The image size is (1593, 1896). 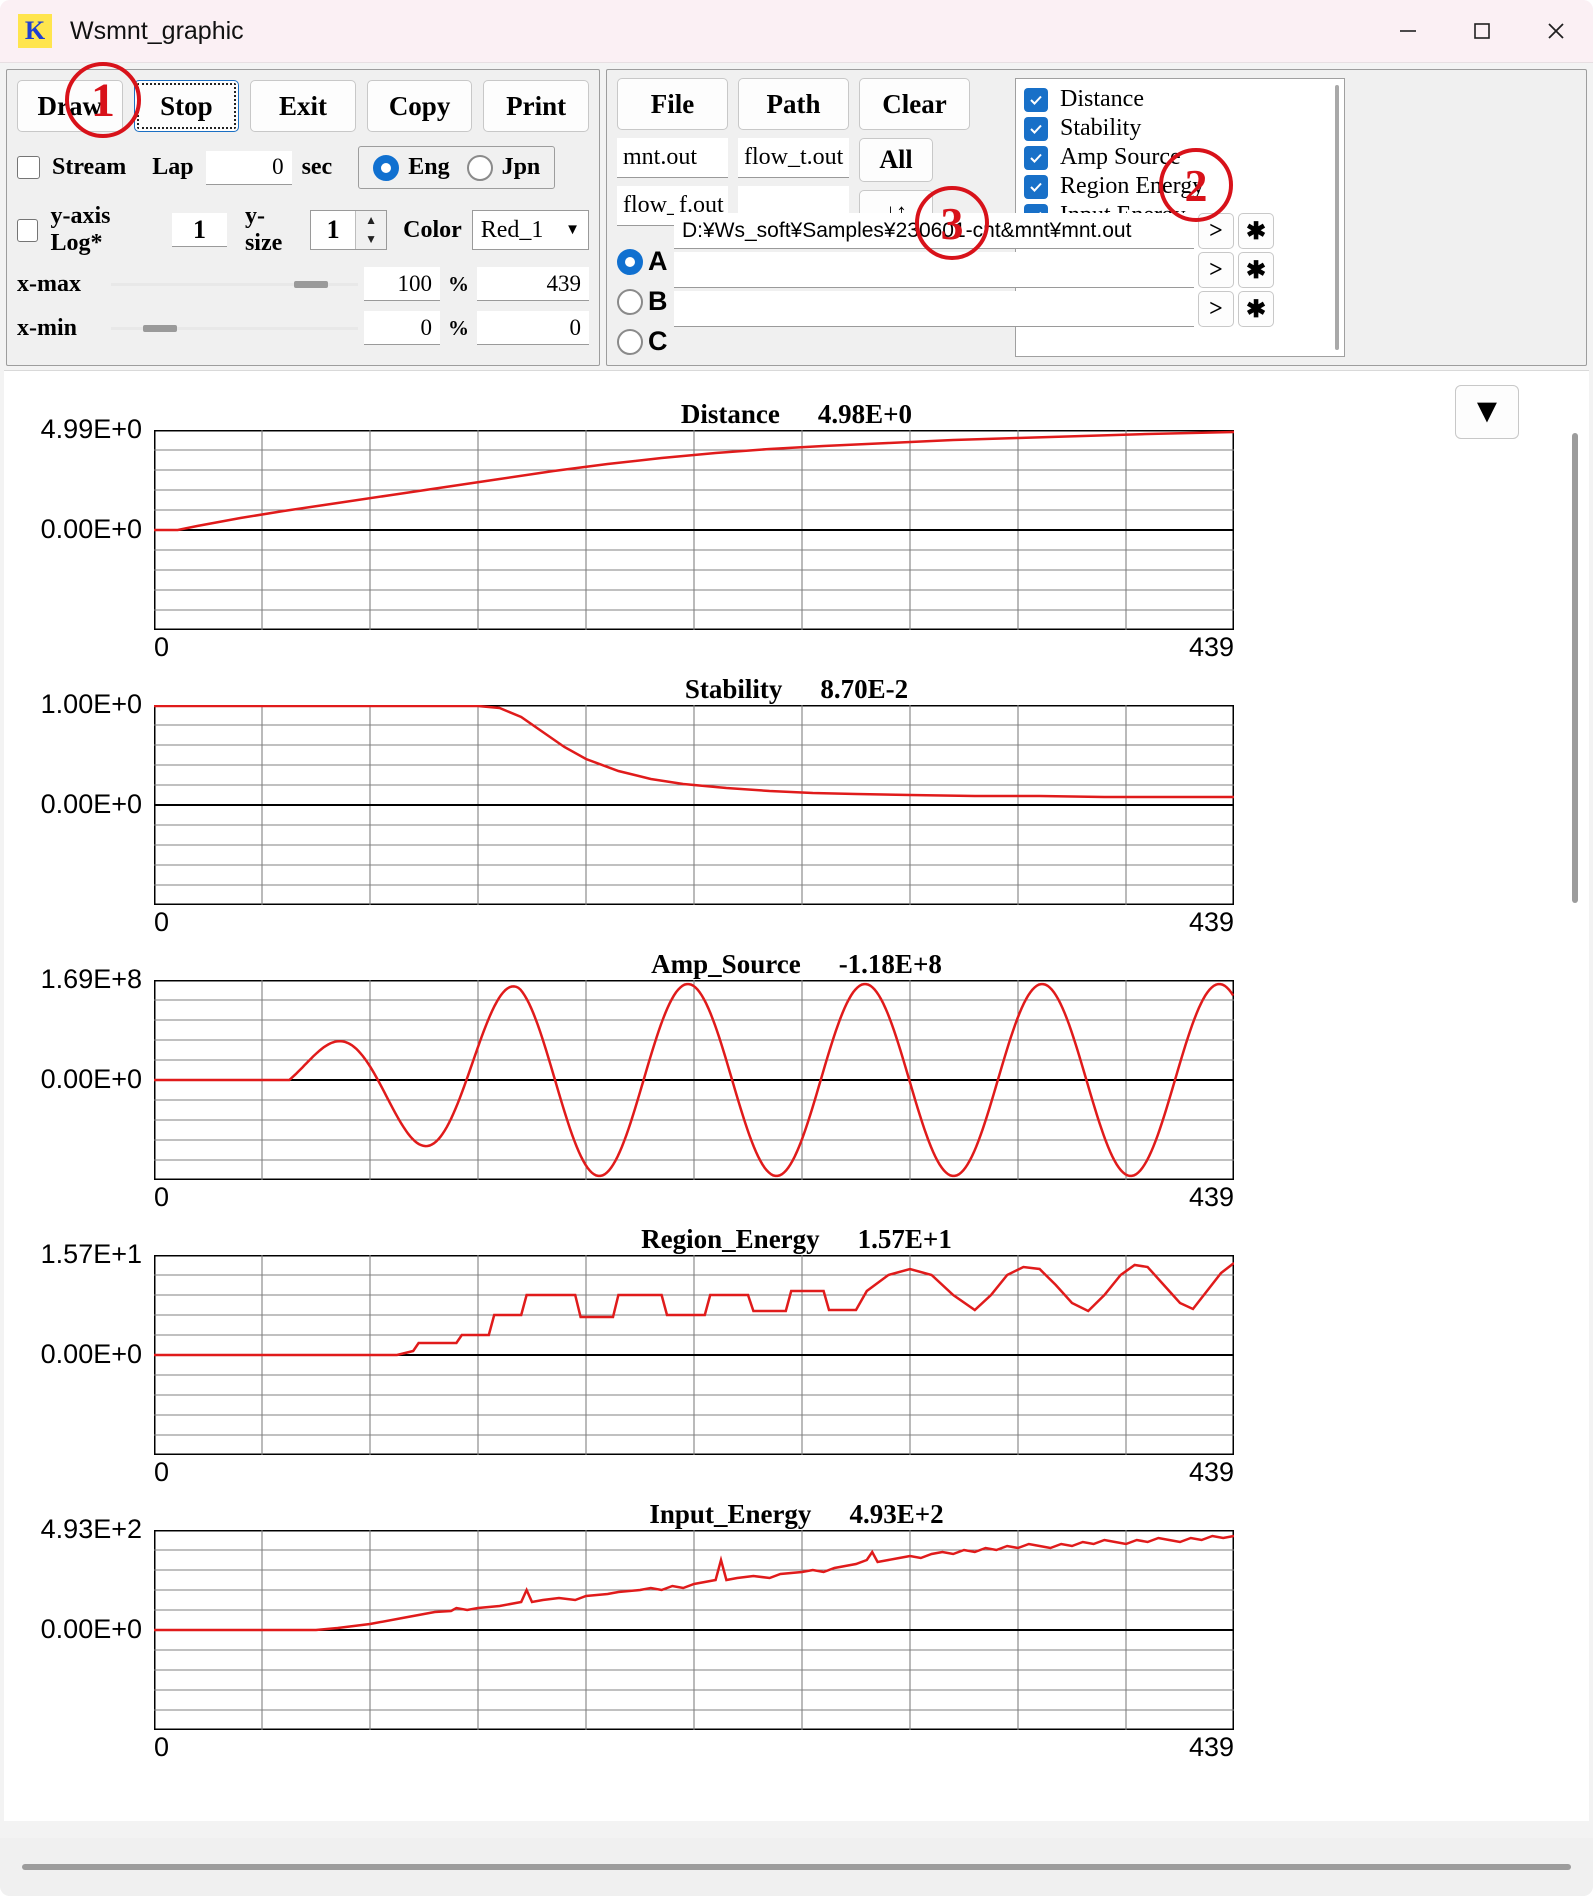 What do you see at coordinates (49, 283) in the screenshot?
I see `xmax-label: x-max` at bounding box center [49, 283].